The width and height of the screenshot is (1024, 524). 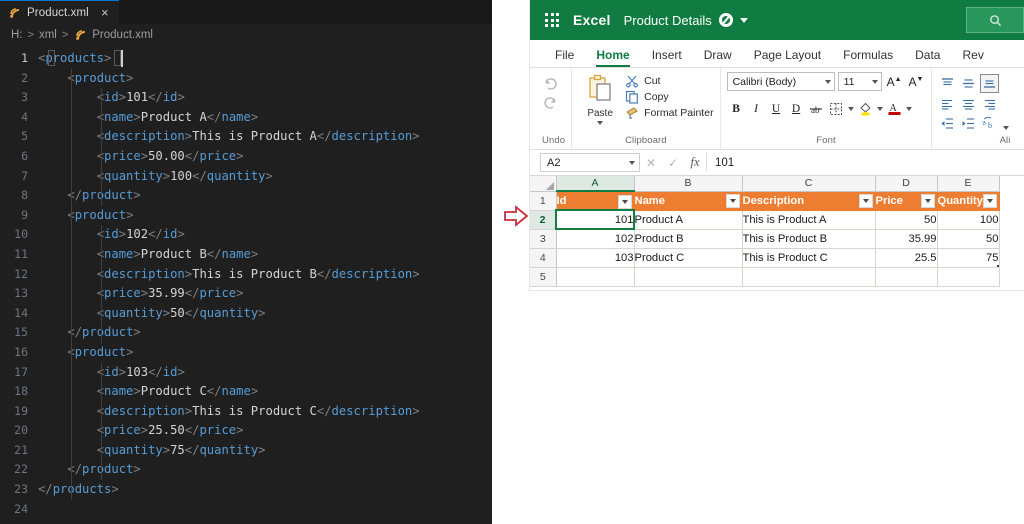 I want to click on table-cell: This is Product B, so click(x=809, y=239).